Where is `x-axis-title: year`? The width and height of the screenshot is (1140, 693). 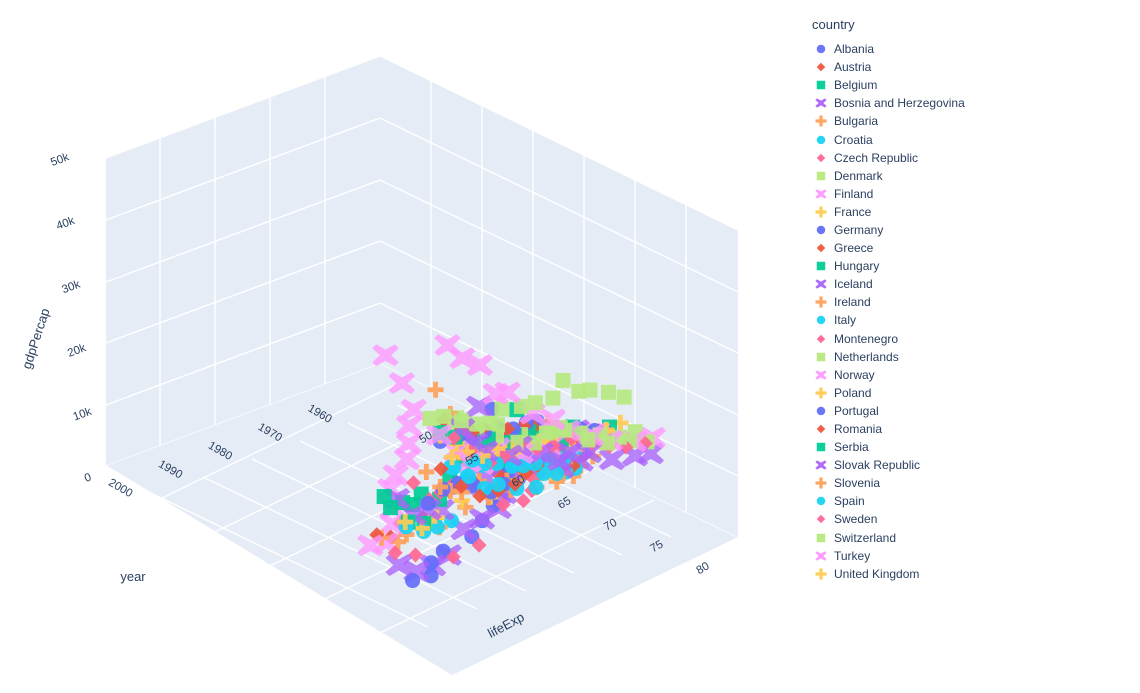 x-axis-title: year is located at coordinates (133, 576).